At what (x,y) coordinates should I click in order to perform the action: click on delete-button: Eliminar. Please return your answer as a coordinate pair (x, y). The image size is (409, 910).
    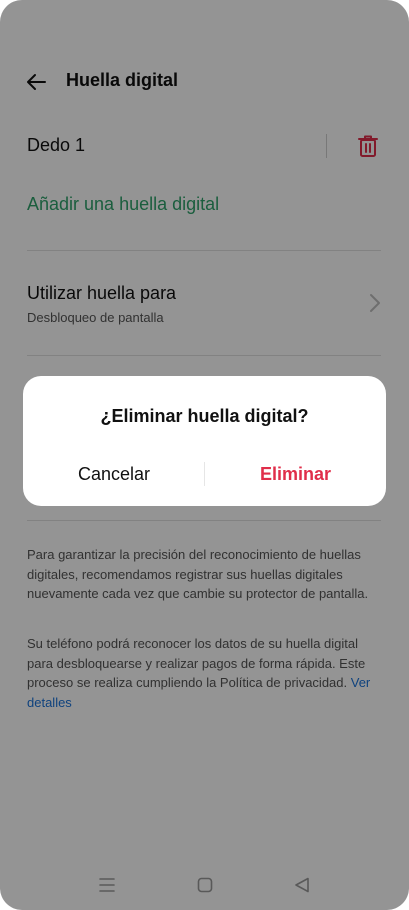
    Looking at the image, I should click on (295, 474).